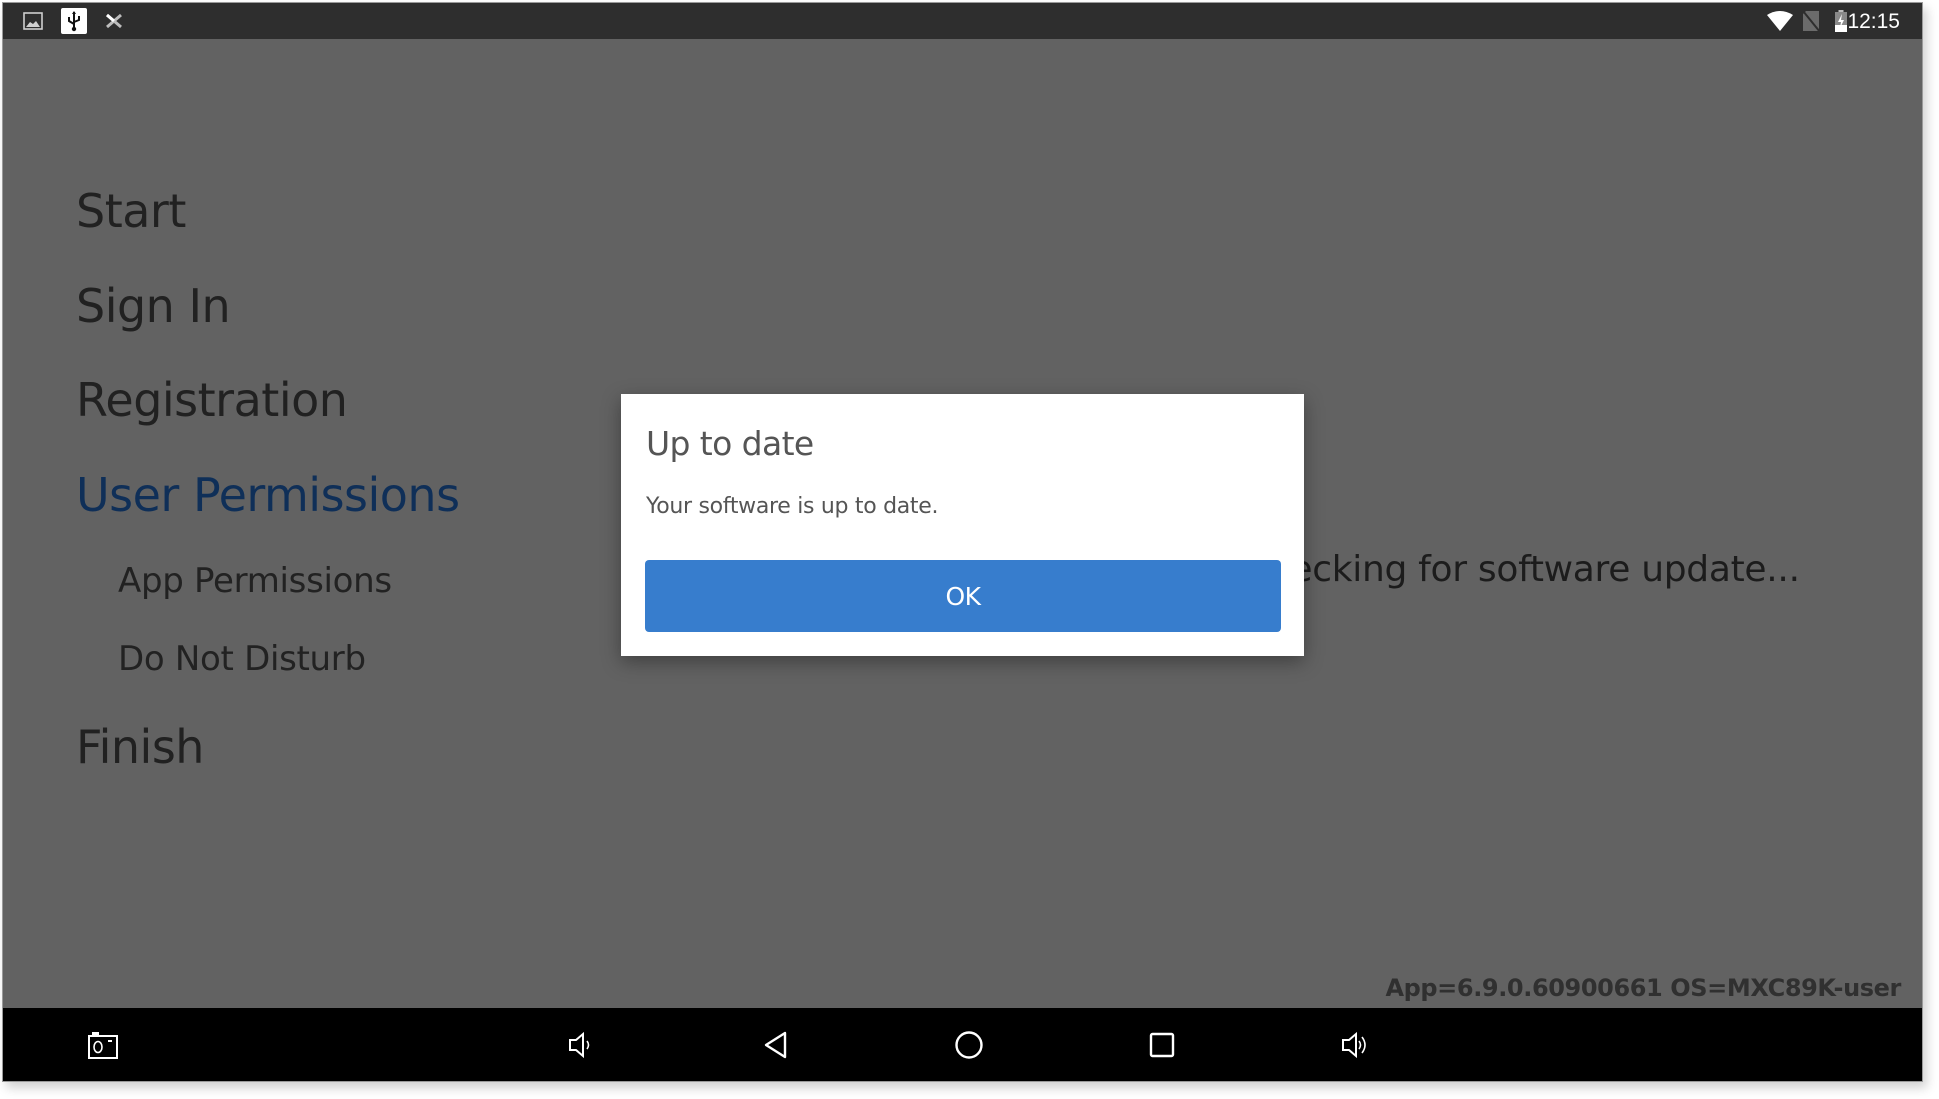 The image size is (1939, 1099). What do you see at coordinates (963, 596) in the screenshot?
I see `ok-button: OK` at bounding box center [963, 596].